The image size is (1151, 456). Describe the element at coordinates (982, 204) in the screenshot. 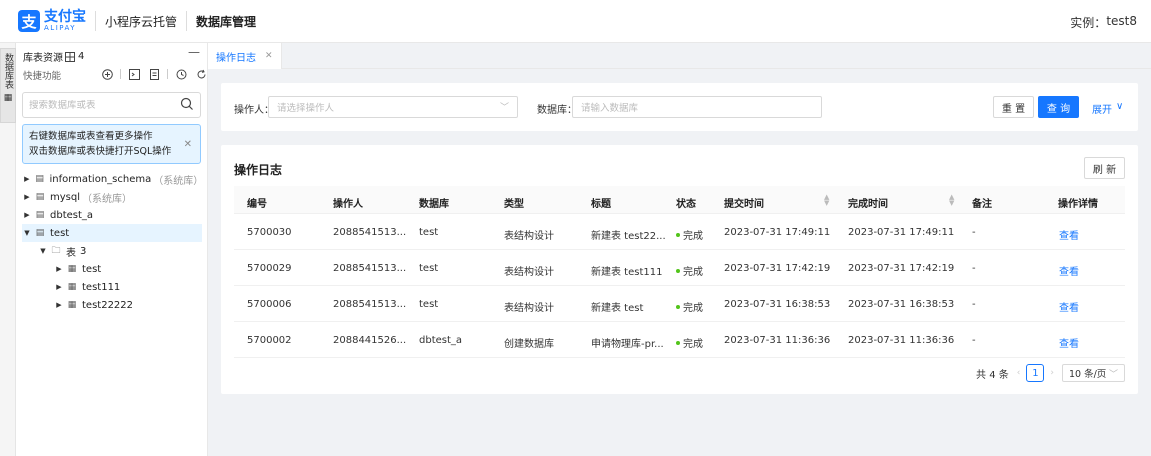

I see `col-note: 备注` at that location.